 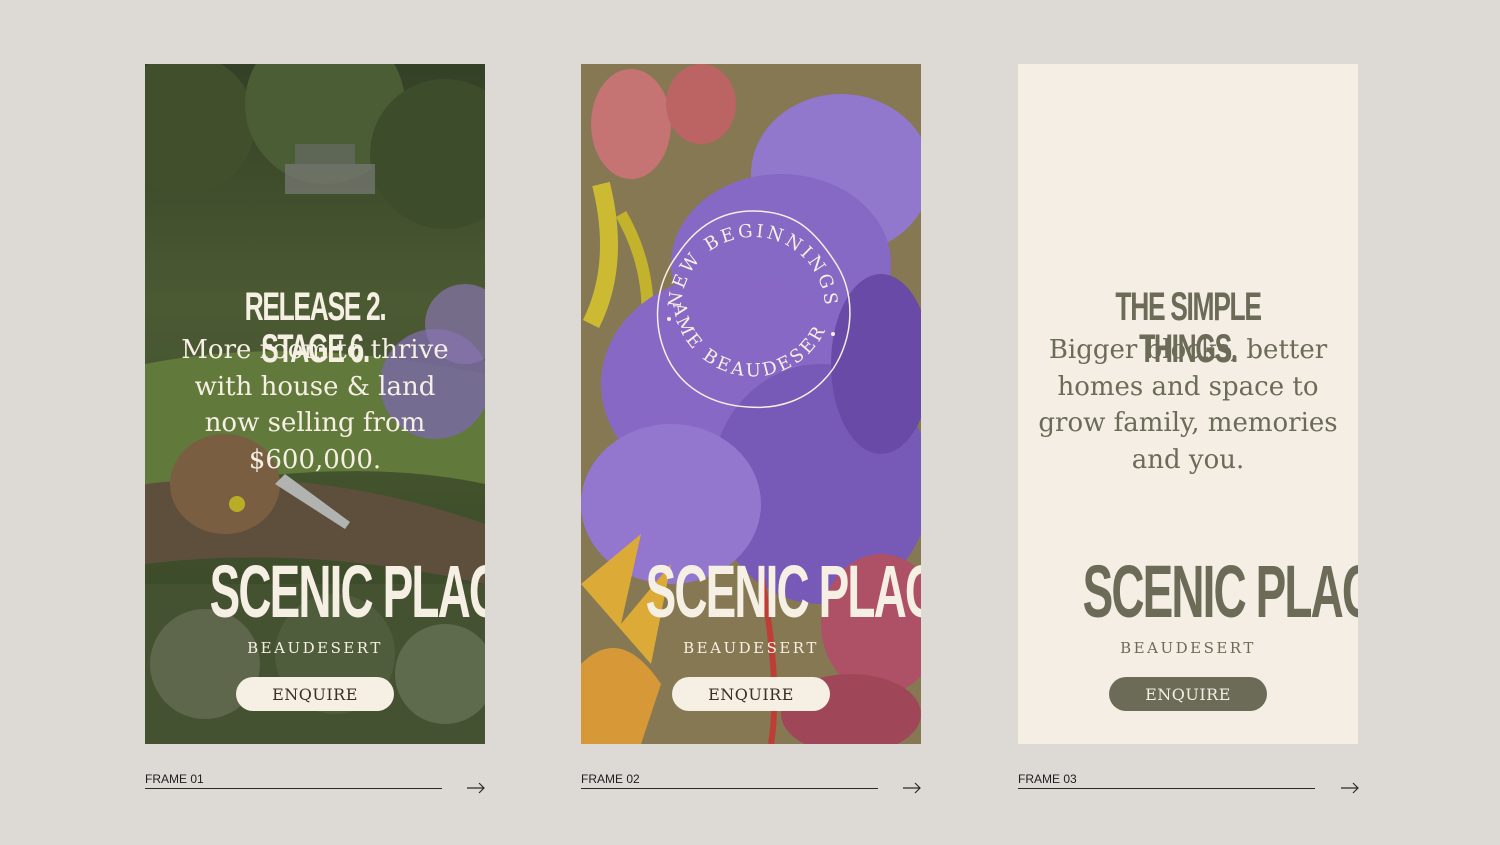 What do you see at coordinates (1188, 459) in the screenshot?
I see `body-line: and you.` at bounding box center [1188, 459].